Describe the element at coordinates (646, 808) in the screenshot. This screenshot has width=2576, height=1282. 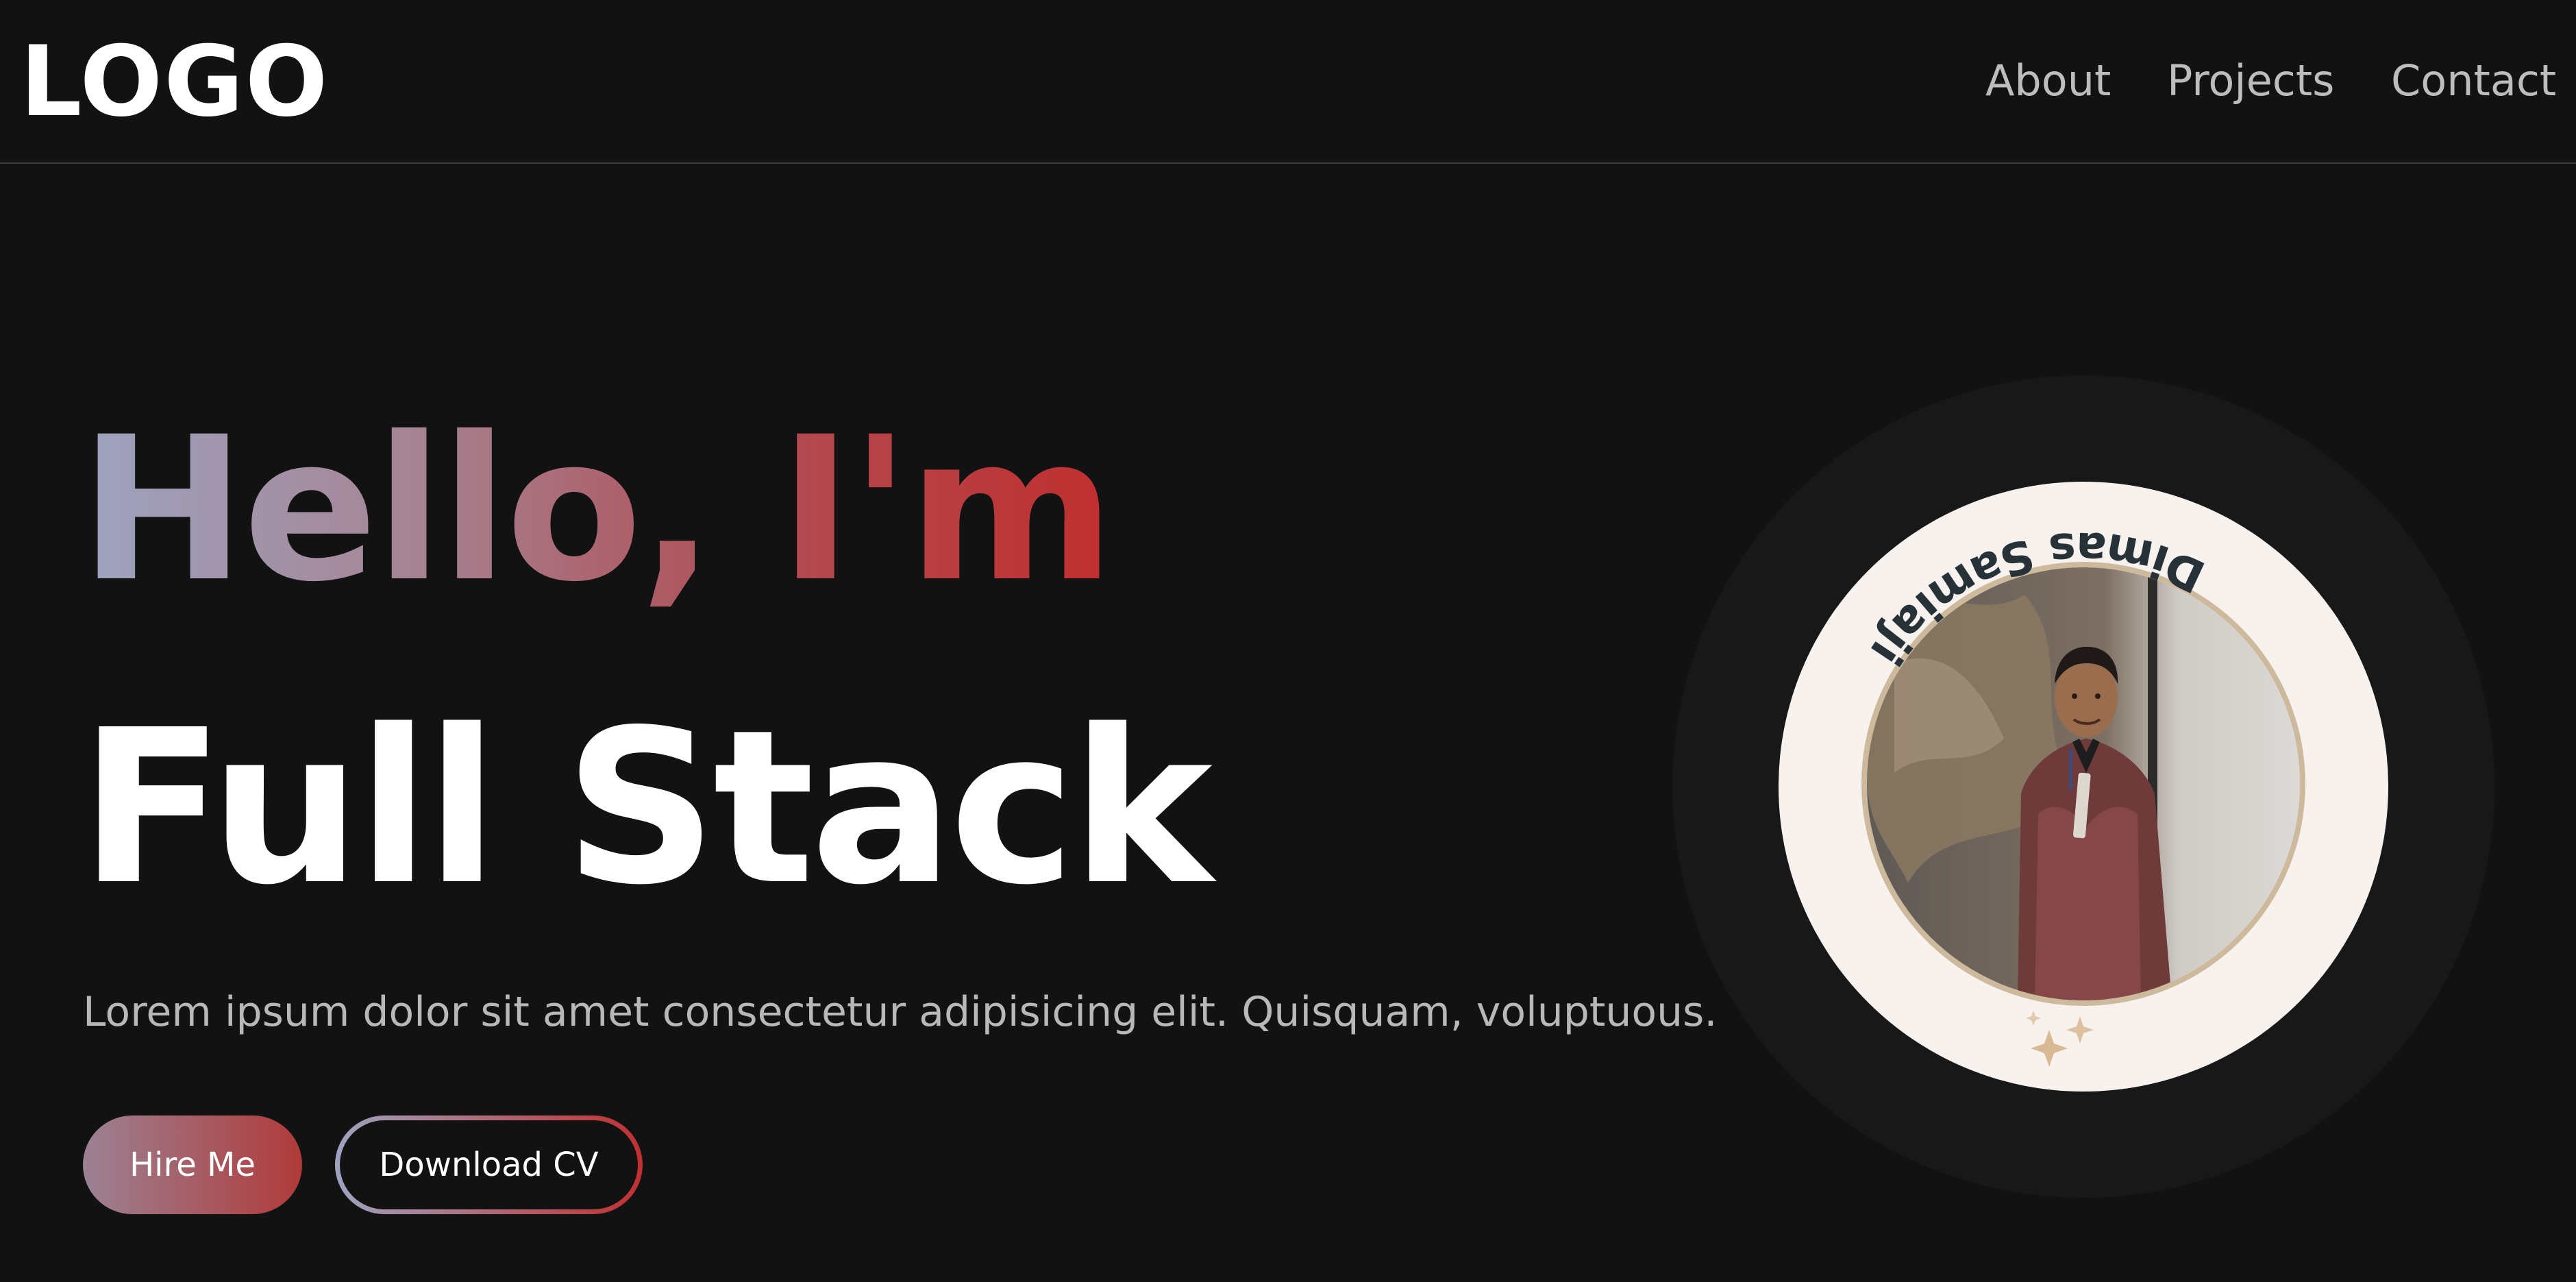
I see `hero-role: Full Stack` at that location.